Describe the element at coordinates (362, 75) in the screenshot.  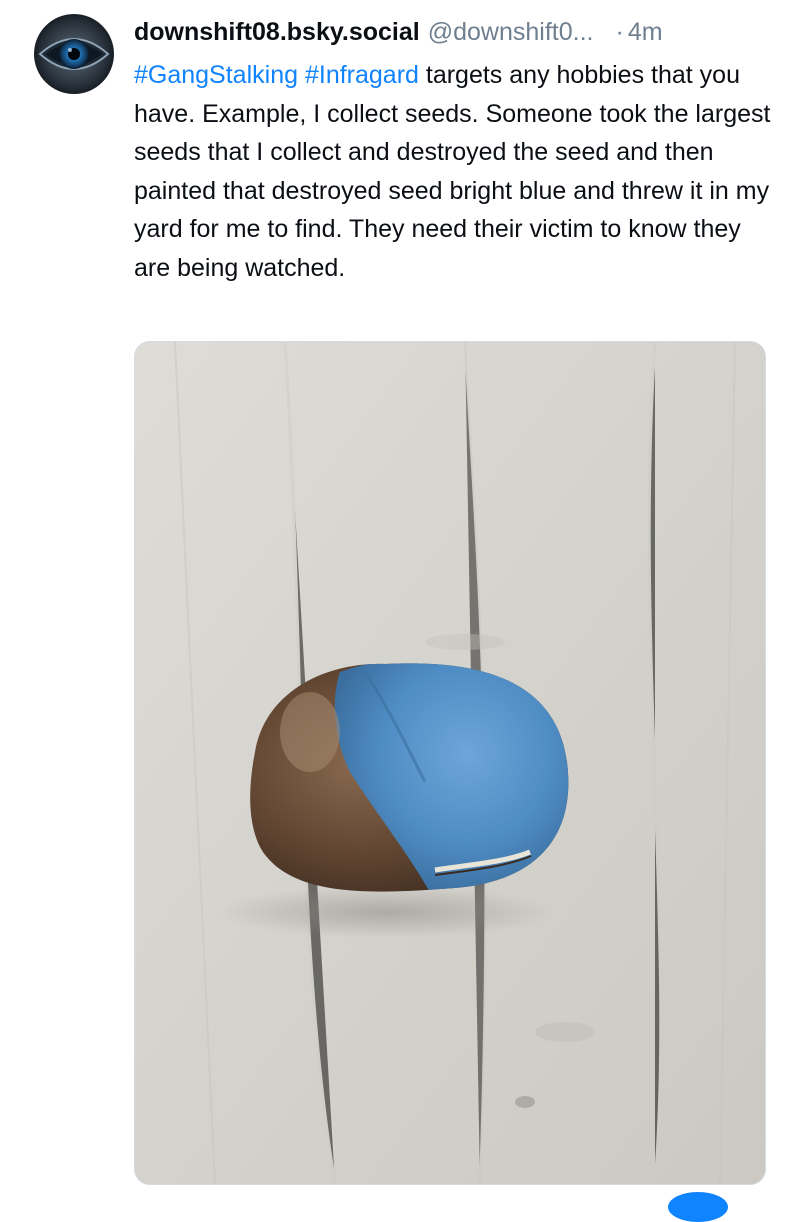
I see `hashtag-link: #Infragard` at that location.